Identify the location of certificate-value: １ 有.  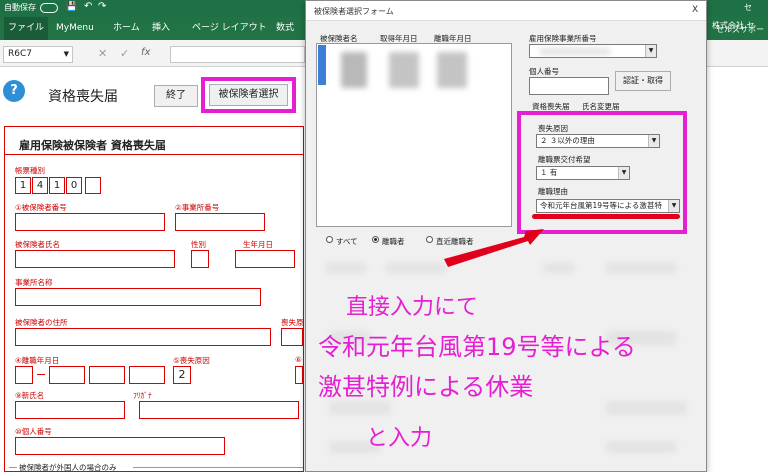
(549, 172).